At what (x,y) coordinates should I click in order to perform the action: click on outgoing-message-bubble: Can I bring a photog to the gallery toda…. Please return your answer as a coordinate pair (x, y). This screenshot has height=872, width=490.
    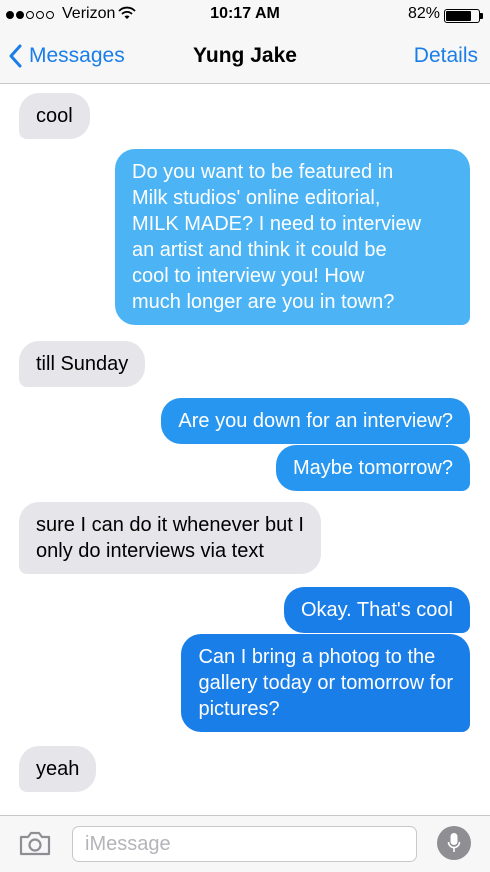
    Looking at the image, I should click on (325, 683).